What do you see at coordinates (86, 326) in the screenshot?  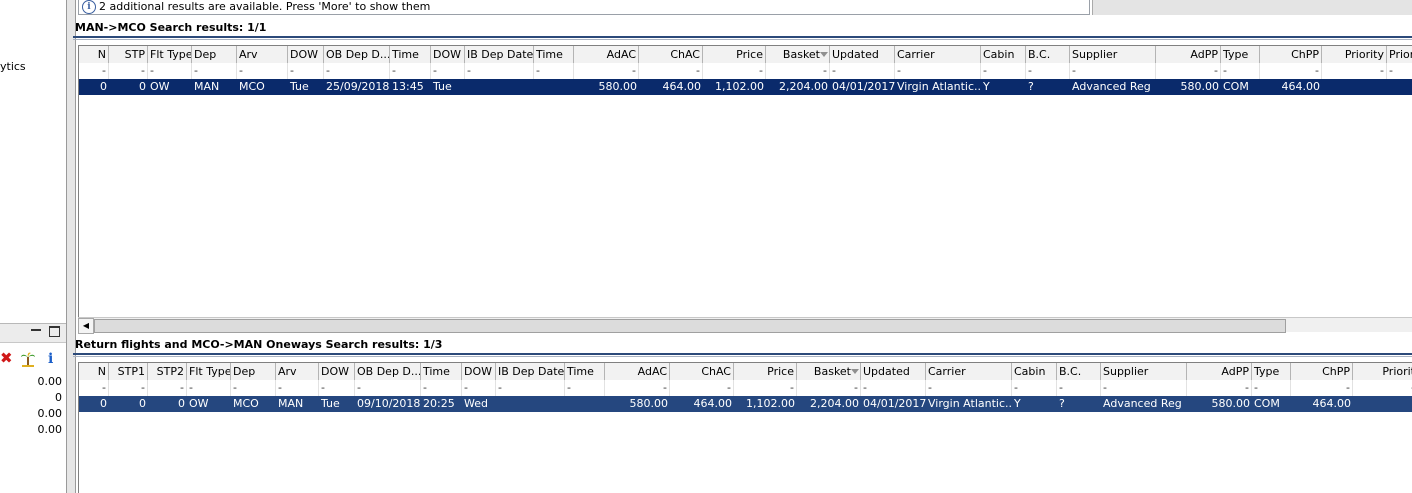 I see `scroll-left-icon: ◀` at bounding box center [86, 326].